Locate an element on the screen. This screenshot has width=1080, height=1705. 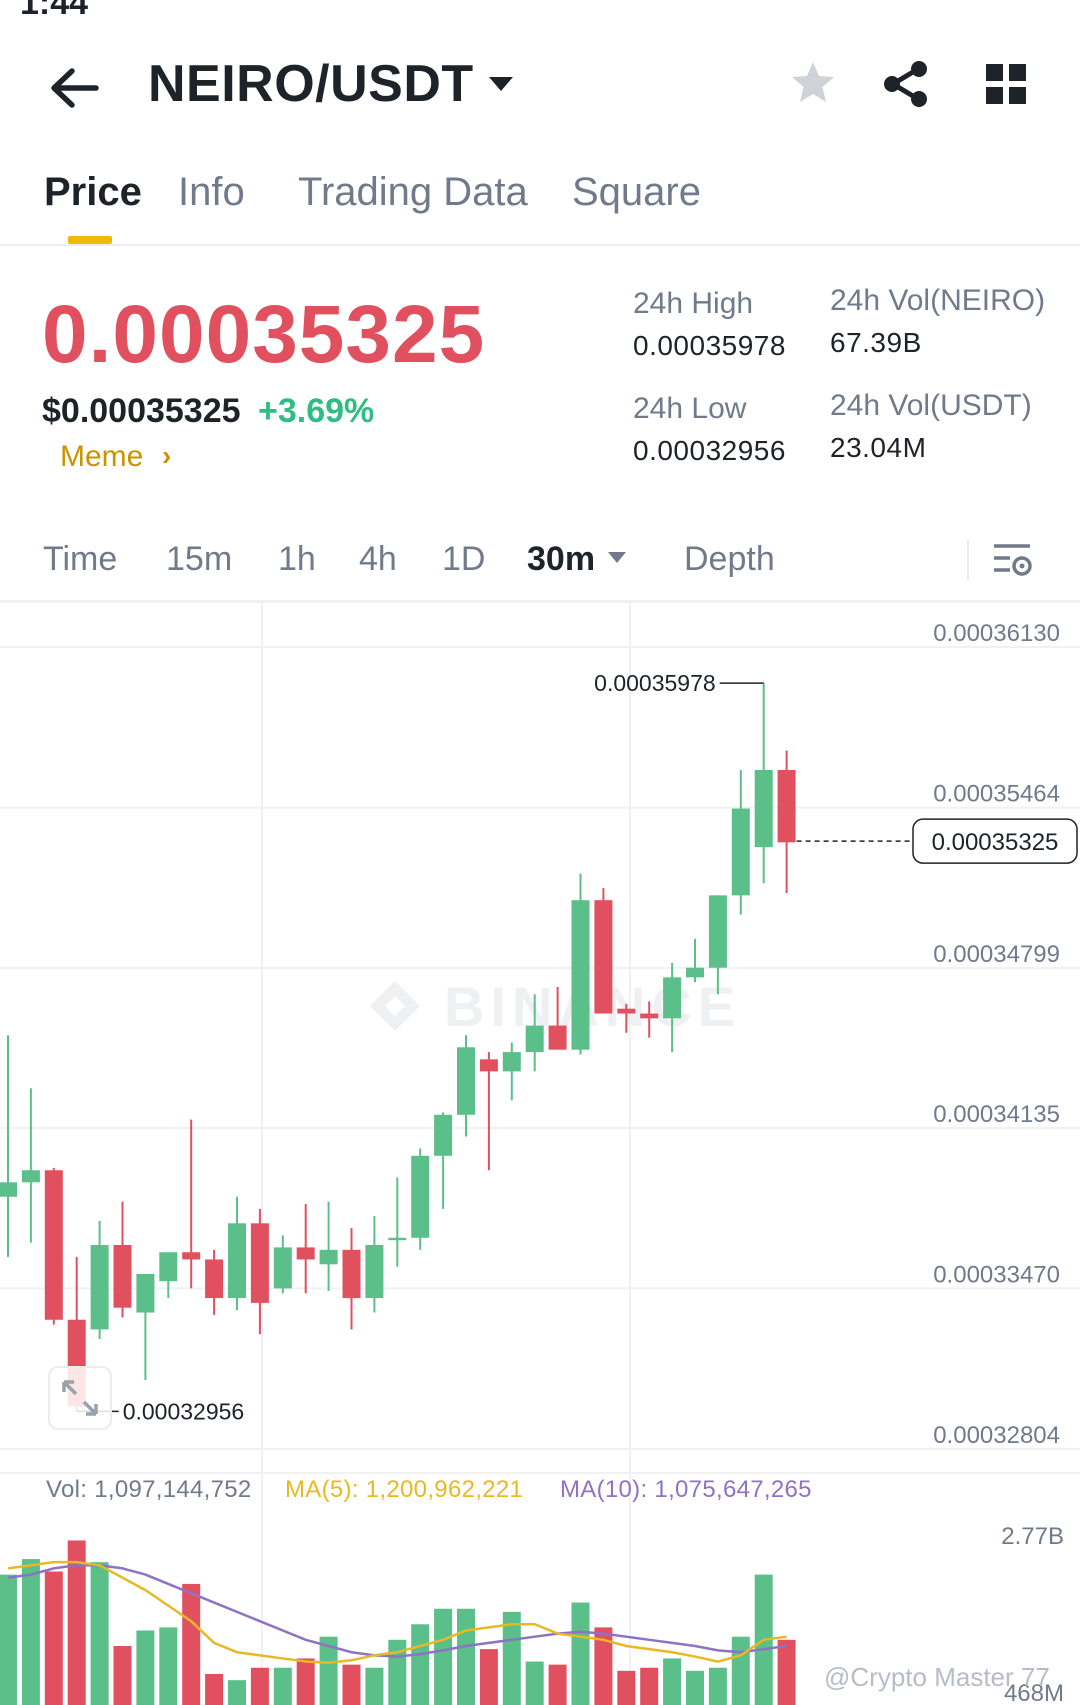
price-axis-label: 0.00034135 is located at coordinates (996, 1114).